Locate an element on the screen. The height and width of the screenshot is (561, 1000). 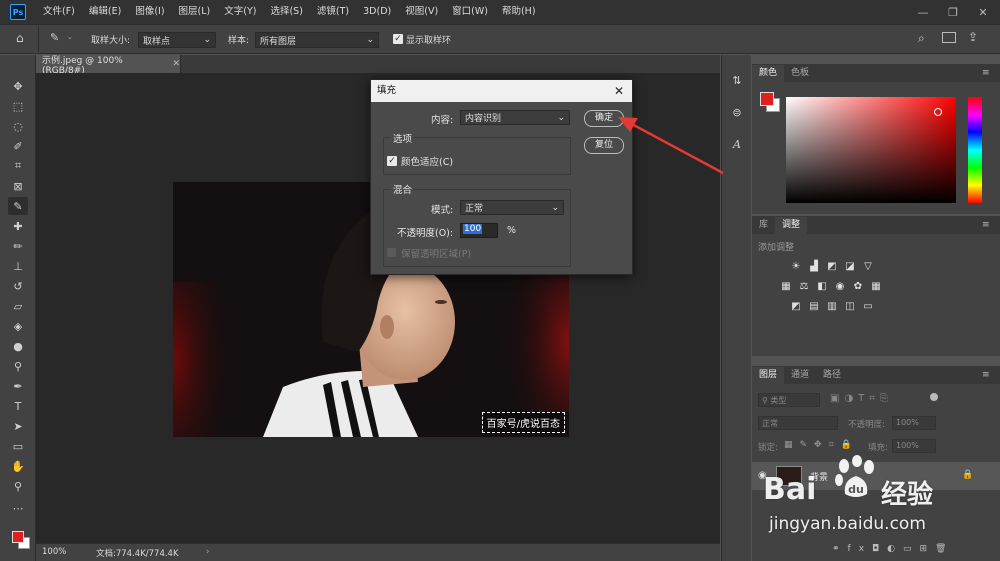
minimize-icon: — is located at coordinates (923, 12).